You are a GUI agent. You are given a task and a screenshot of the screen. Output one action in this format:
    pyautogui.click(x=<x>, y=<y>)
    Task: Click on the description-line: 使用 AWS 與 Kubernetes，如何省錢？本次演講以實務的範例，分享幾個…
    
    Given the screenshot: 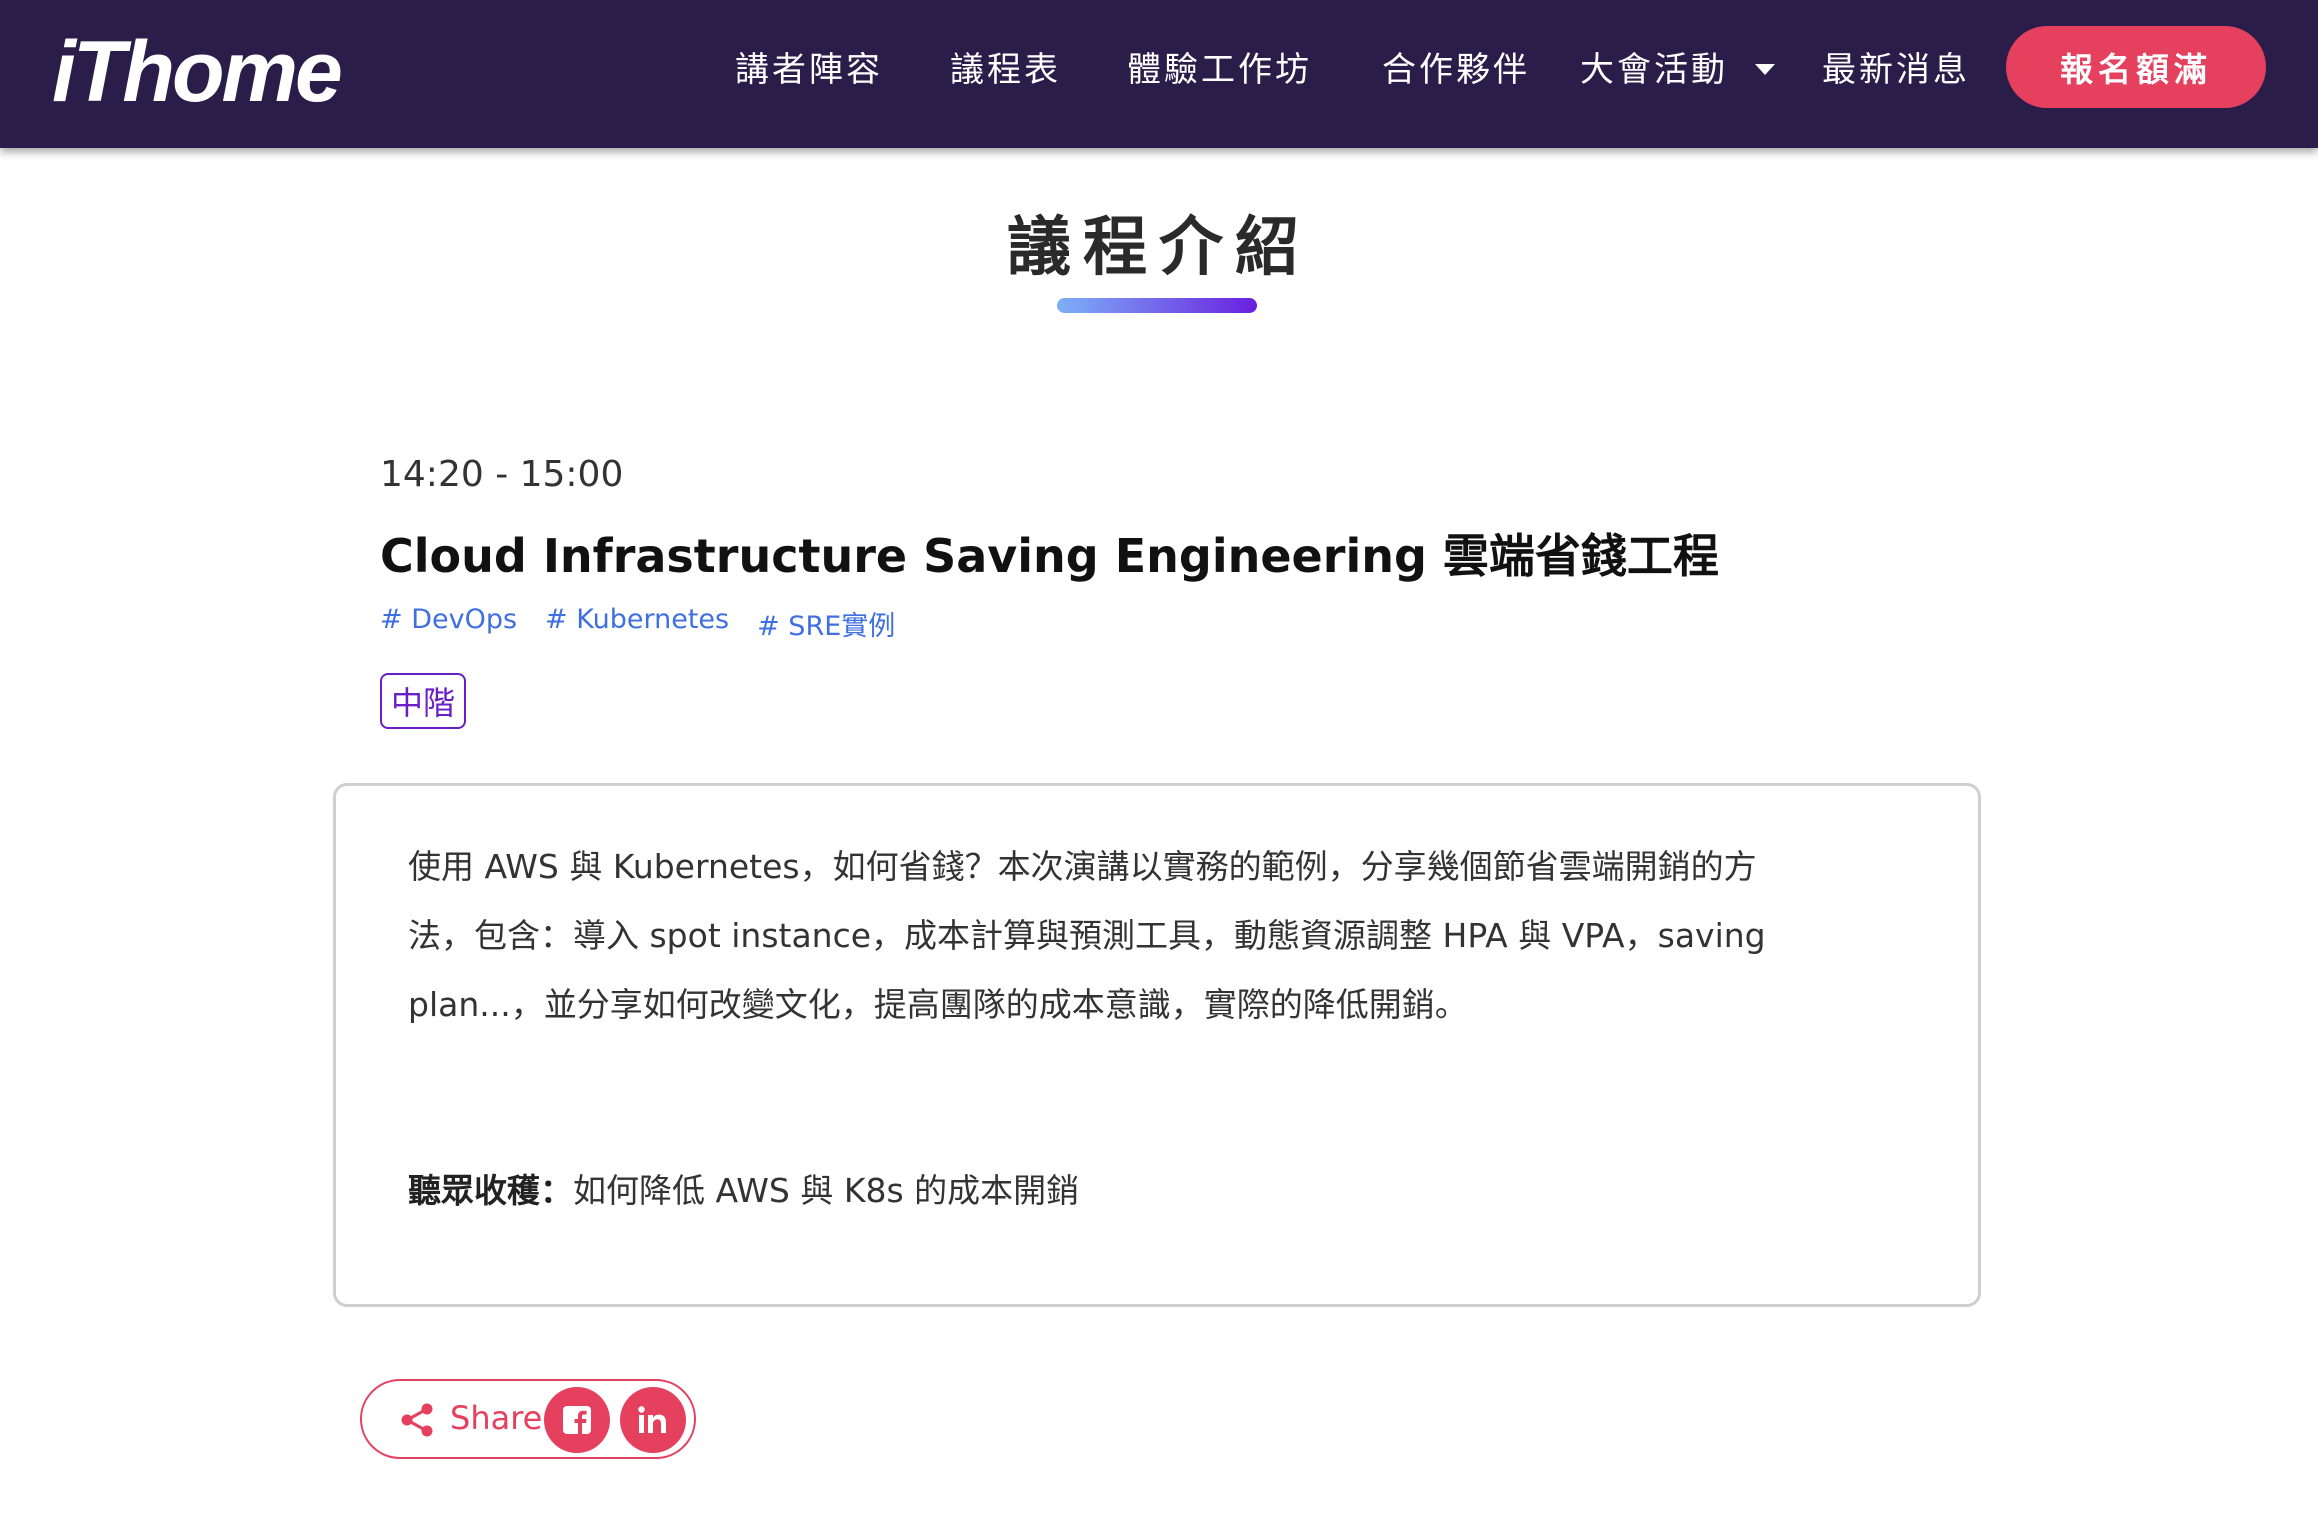 What is the action you would take?
    pyautogui.click(x=1082, y=866)
    